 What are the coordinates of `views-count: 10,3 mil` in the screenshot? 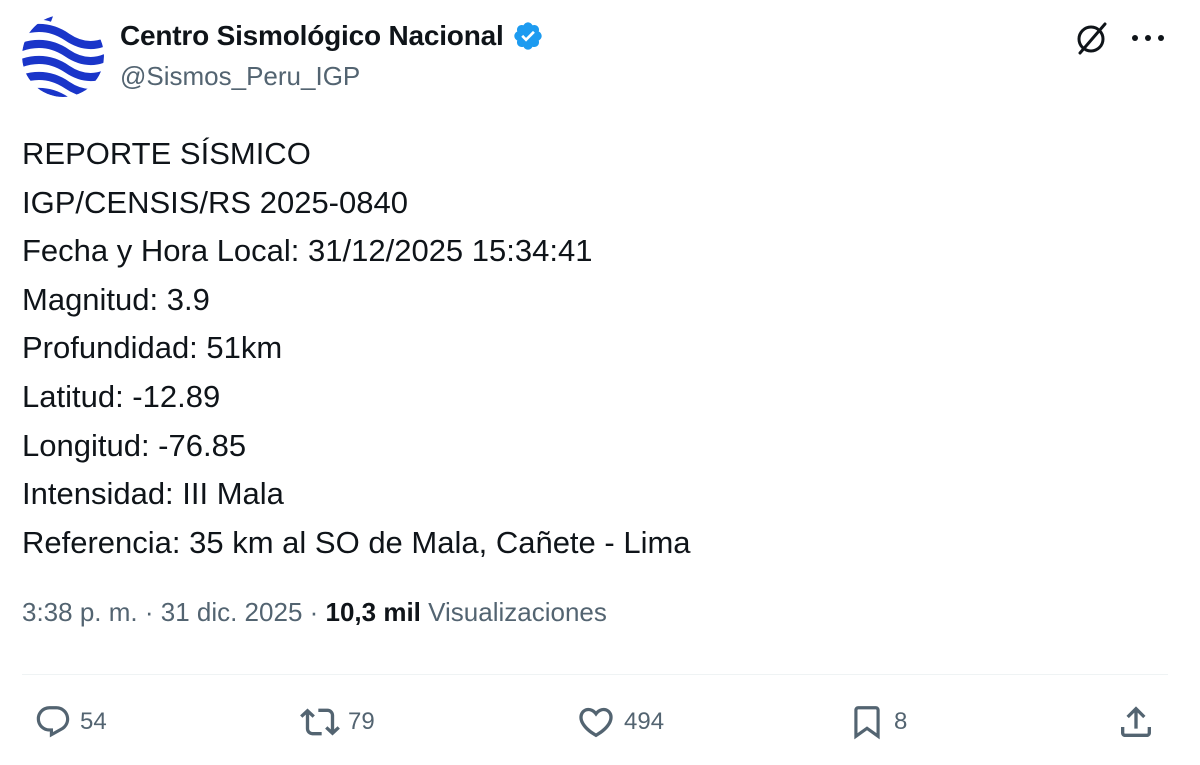 It's located at (373, 612).